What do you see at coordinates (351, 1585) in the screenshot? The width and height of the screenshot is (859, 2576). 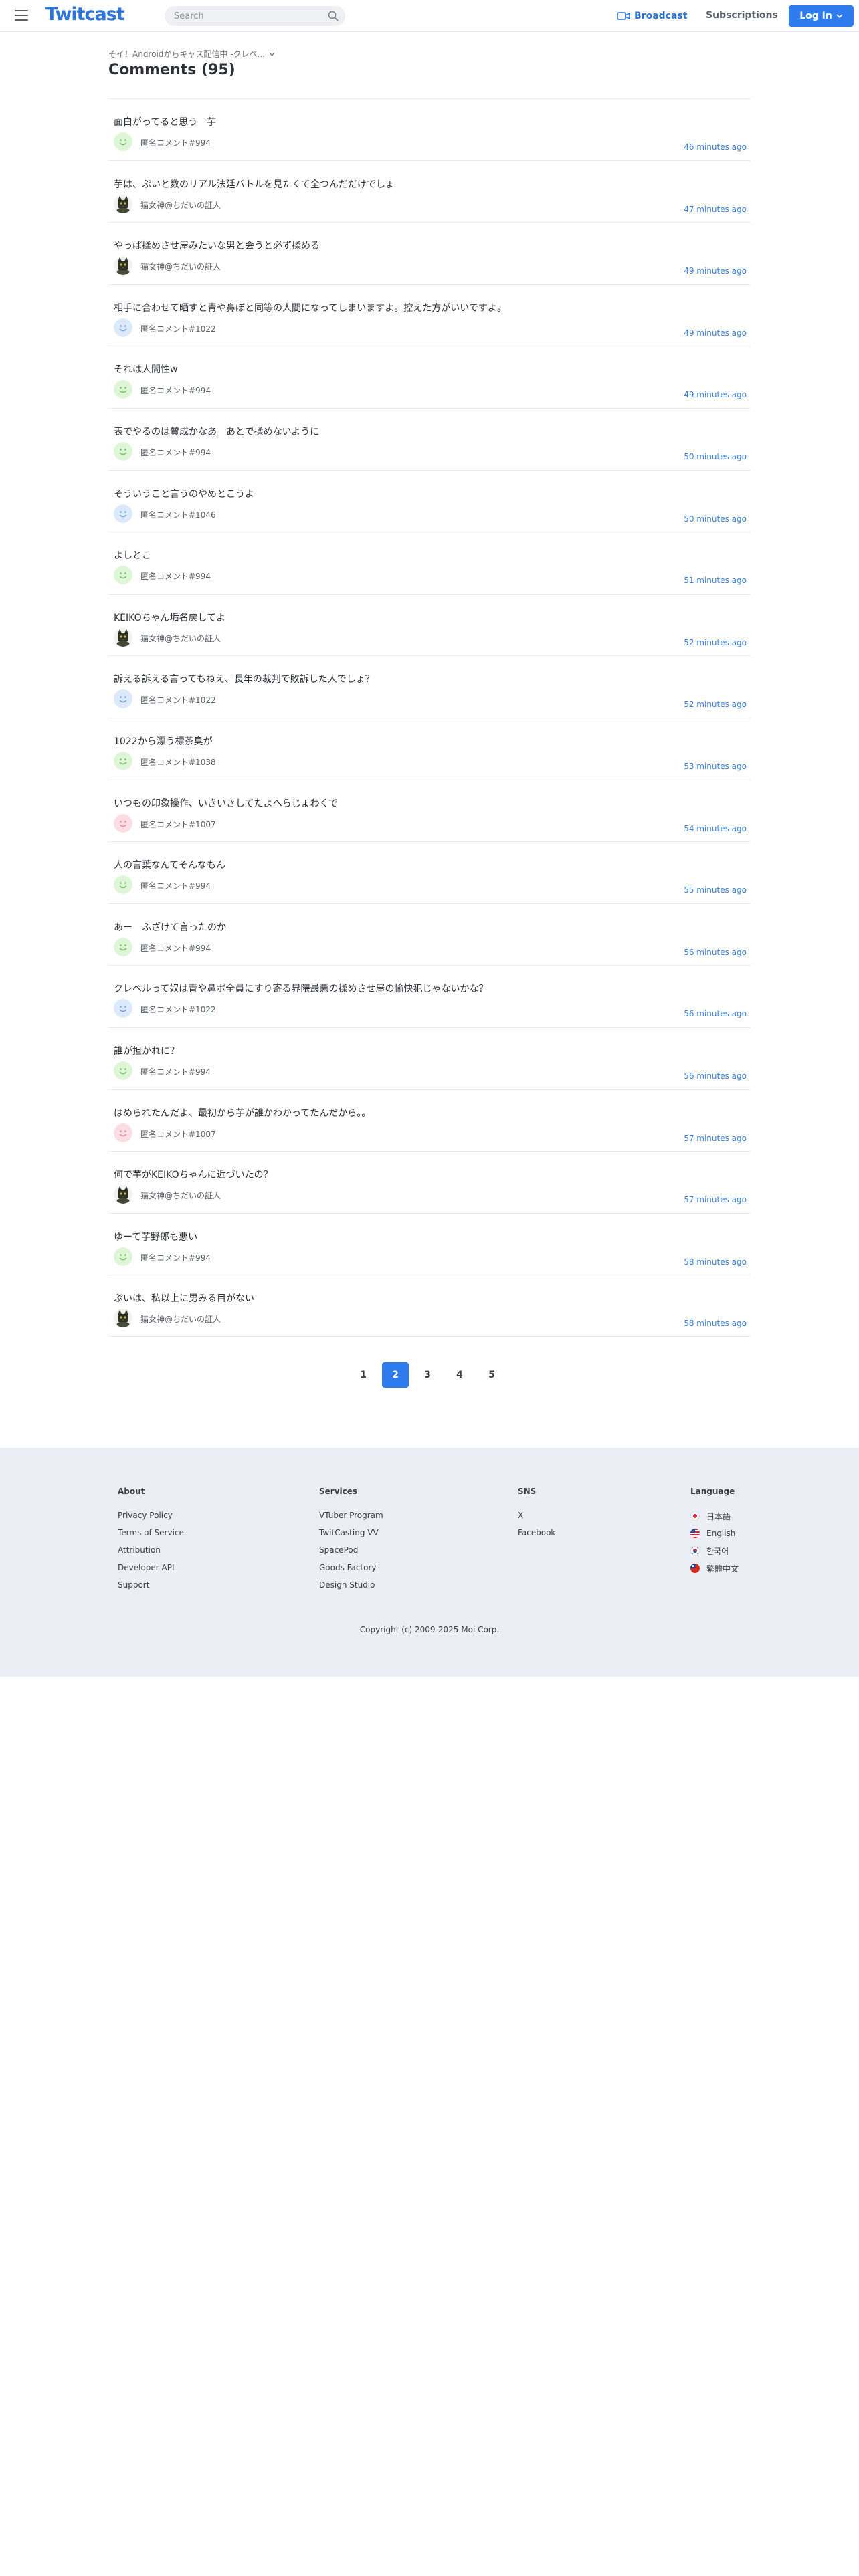 I see `footer-link-design-studio: Design Studio` at bounding box center [351, 1585].